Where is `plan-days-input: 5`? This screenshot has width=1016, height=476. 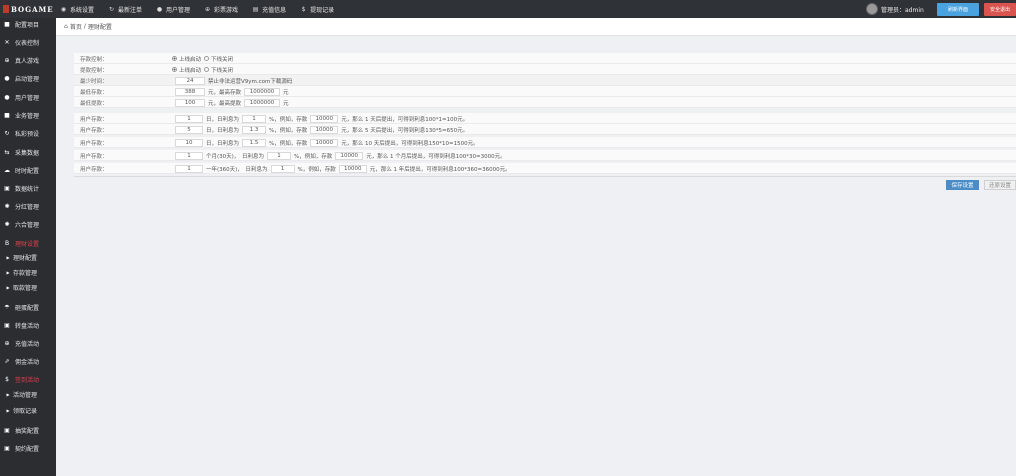
plan-days-input: 5 is located at coordinates (189, 129).